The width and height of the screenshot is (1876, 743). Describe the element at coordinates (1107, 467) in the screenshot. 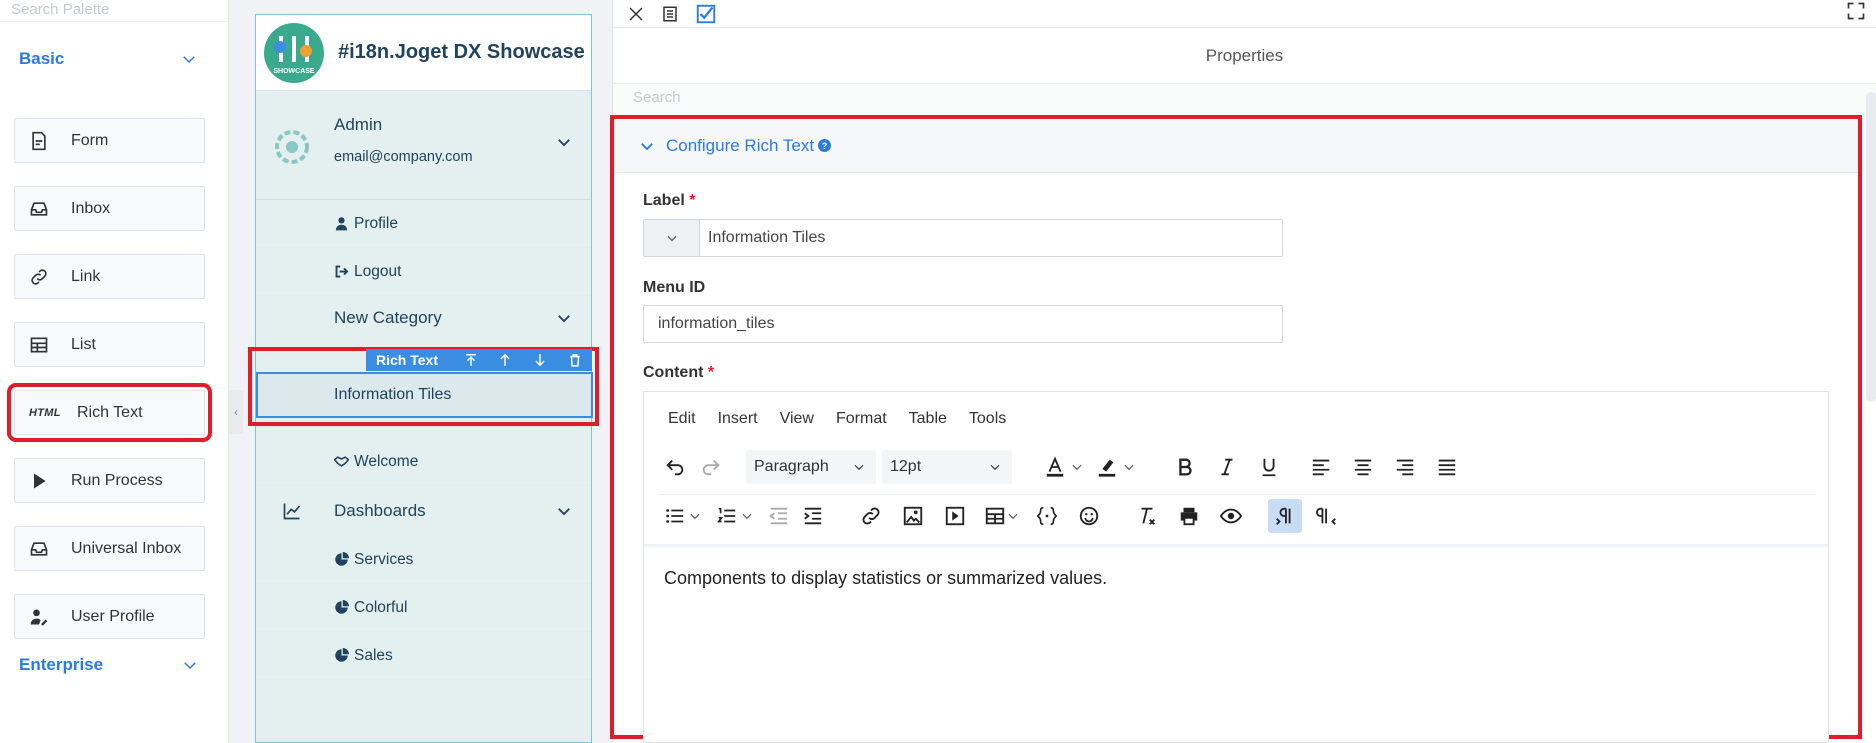

I see `highlight-color-button` at that location.